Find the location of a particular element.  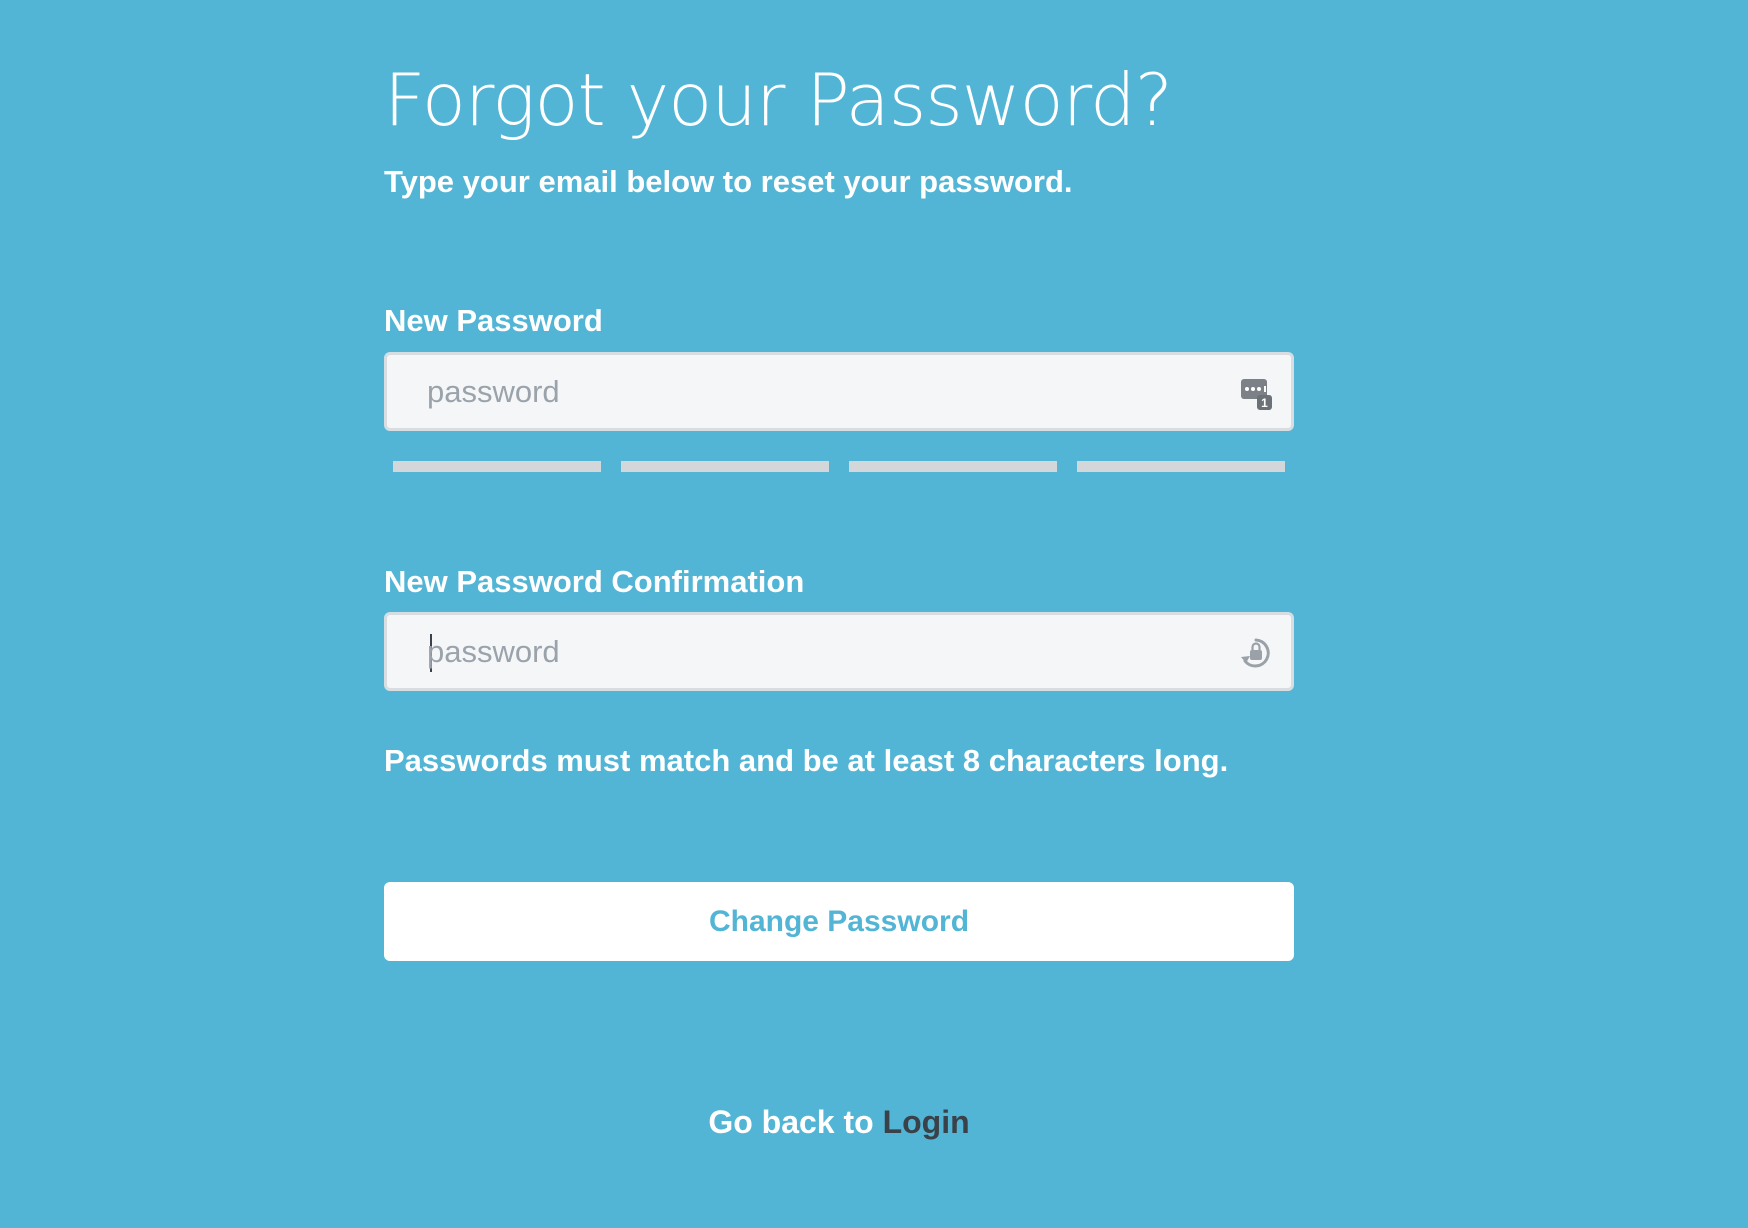

password-manager-icon: 1 is located at coordinates (1256, 393).